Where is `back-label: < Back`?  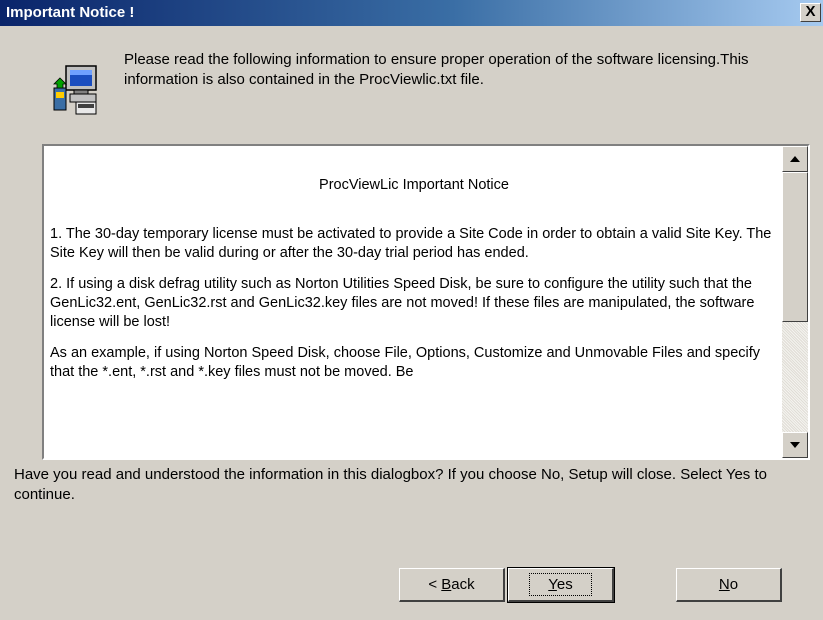 back-label: < Back is located at coordinates (451, 584).